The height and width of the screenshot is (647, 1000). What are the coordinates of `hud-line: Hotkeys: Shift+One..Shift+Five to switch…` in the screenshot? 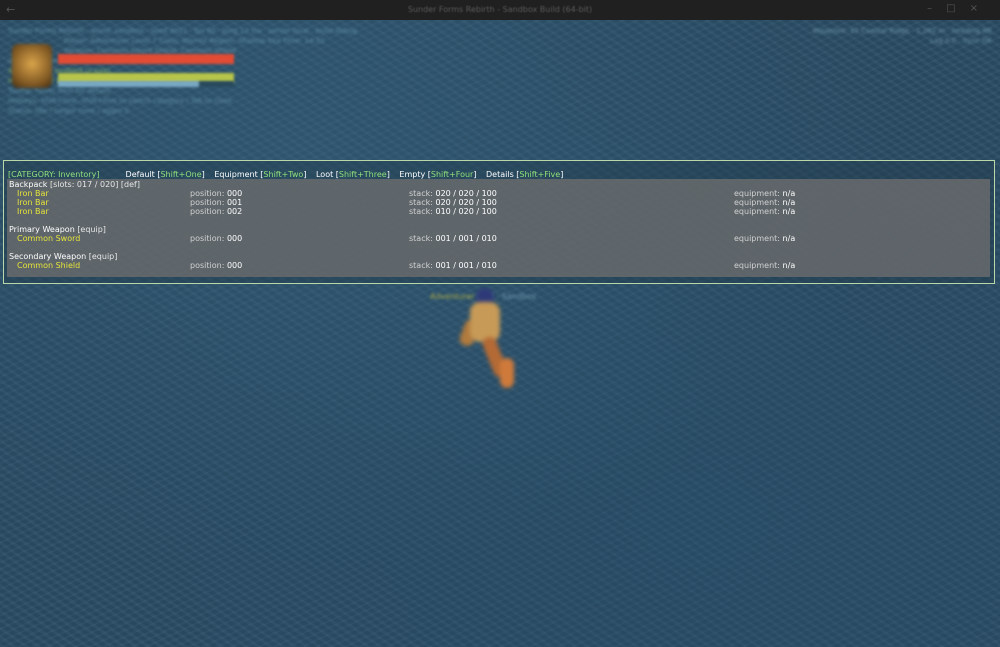 It's located at (120, 101).